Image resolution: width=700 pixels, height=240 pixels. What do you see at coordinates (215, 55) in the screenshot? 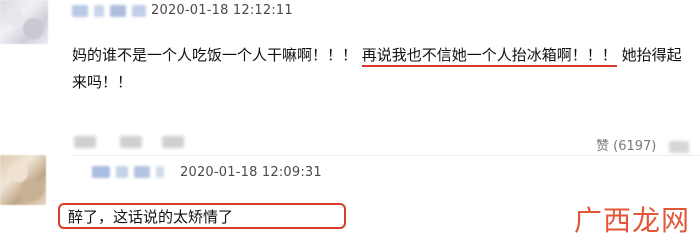
I see `comment-text-before: 妈的谁不是一个人吃饭一个人干嘛啊！！！` at bounding box center [215, 55].